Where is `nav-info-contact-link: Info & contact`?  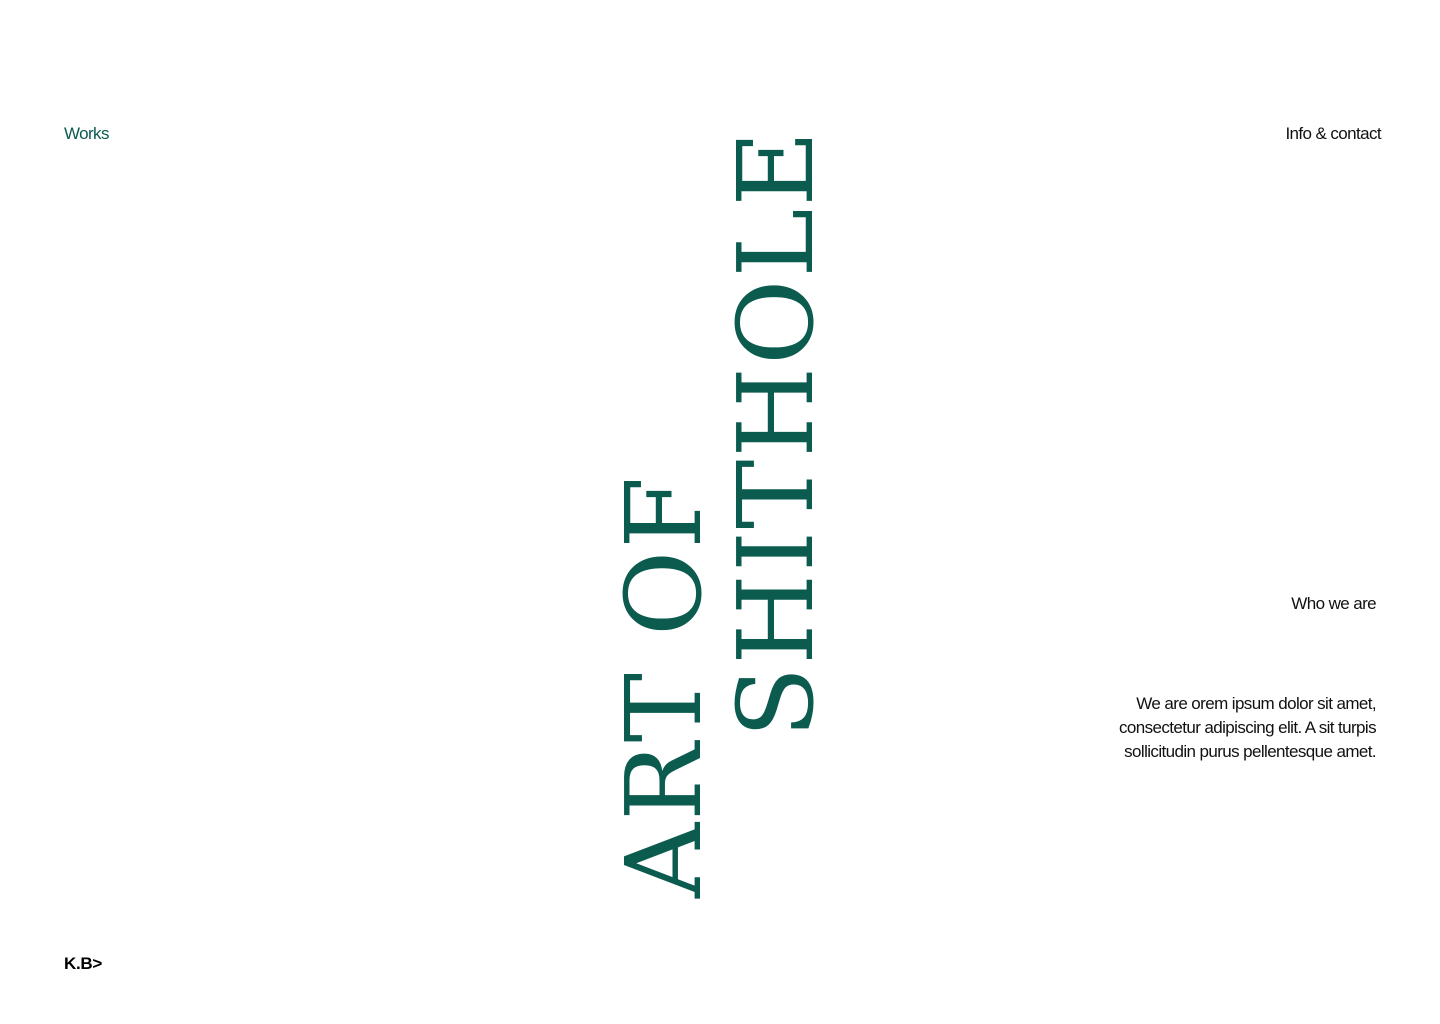
nav-info-contact-link: Info & contact is located at coordinates (1333, 134).